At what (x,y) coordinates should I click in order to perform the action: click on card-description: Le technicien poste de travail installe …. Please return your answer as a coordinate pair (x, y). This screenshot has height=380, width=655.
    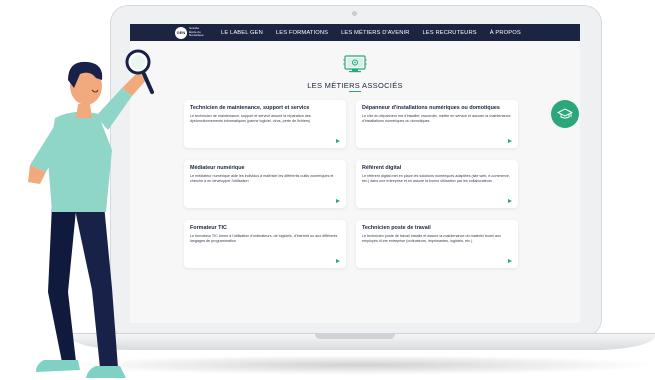
    Looking at the image, I should click on (431, 238).